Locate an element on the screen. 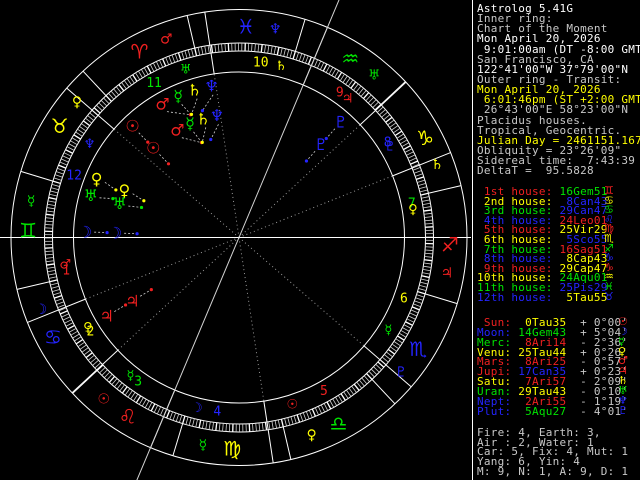  sign-pisces-icon: ♓ is located at coordinates (246, 27).